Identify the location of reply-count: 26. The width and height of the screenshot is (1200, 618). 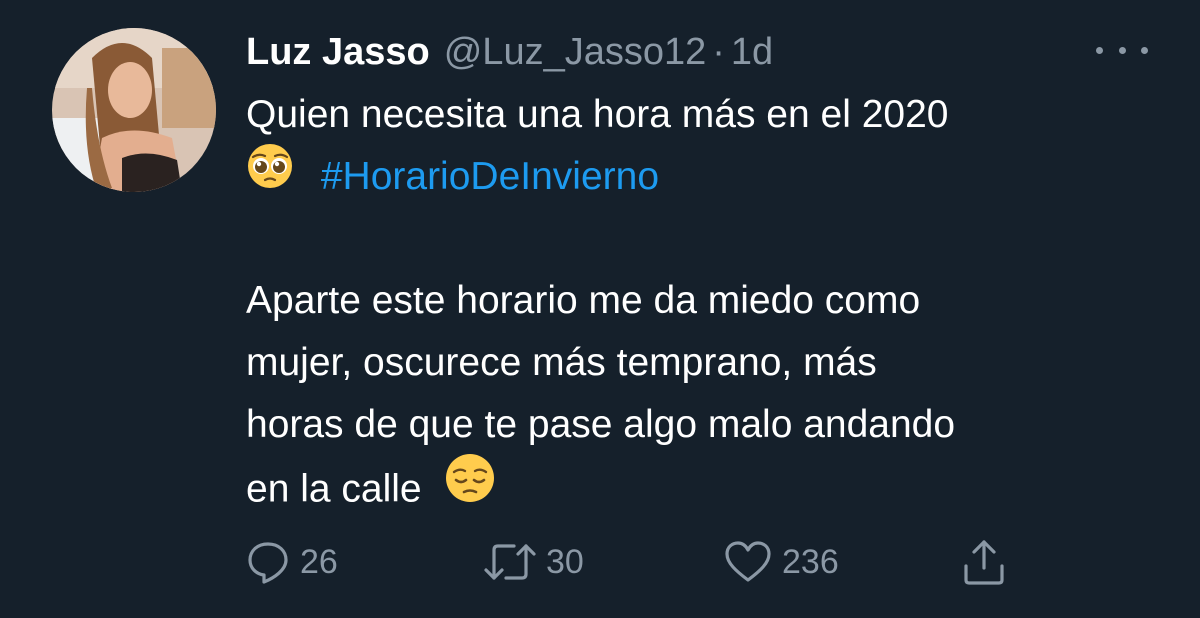
(319, 561).